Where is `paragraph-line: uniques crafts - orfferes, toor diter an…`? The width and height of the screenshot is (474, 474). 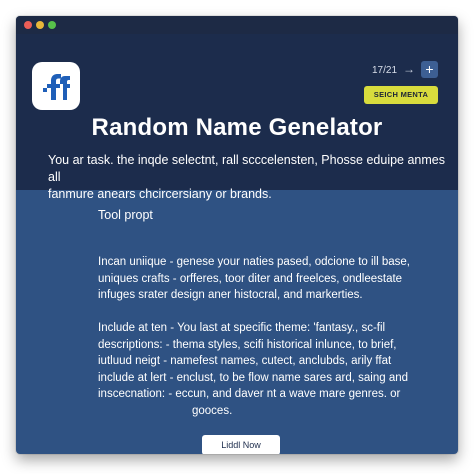 paragraph-line: uniques crafts - orfferes, toor diter an… is located at coordinates (250, 278).